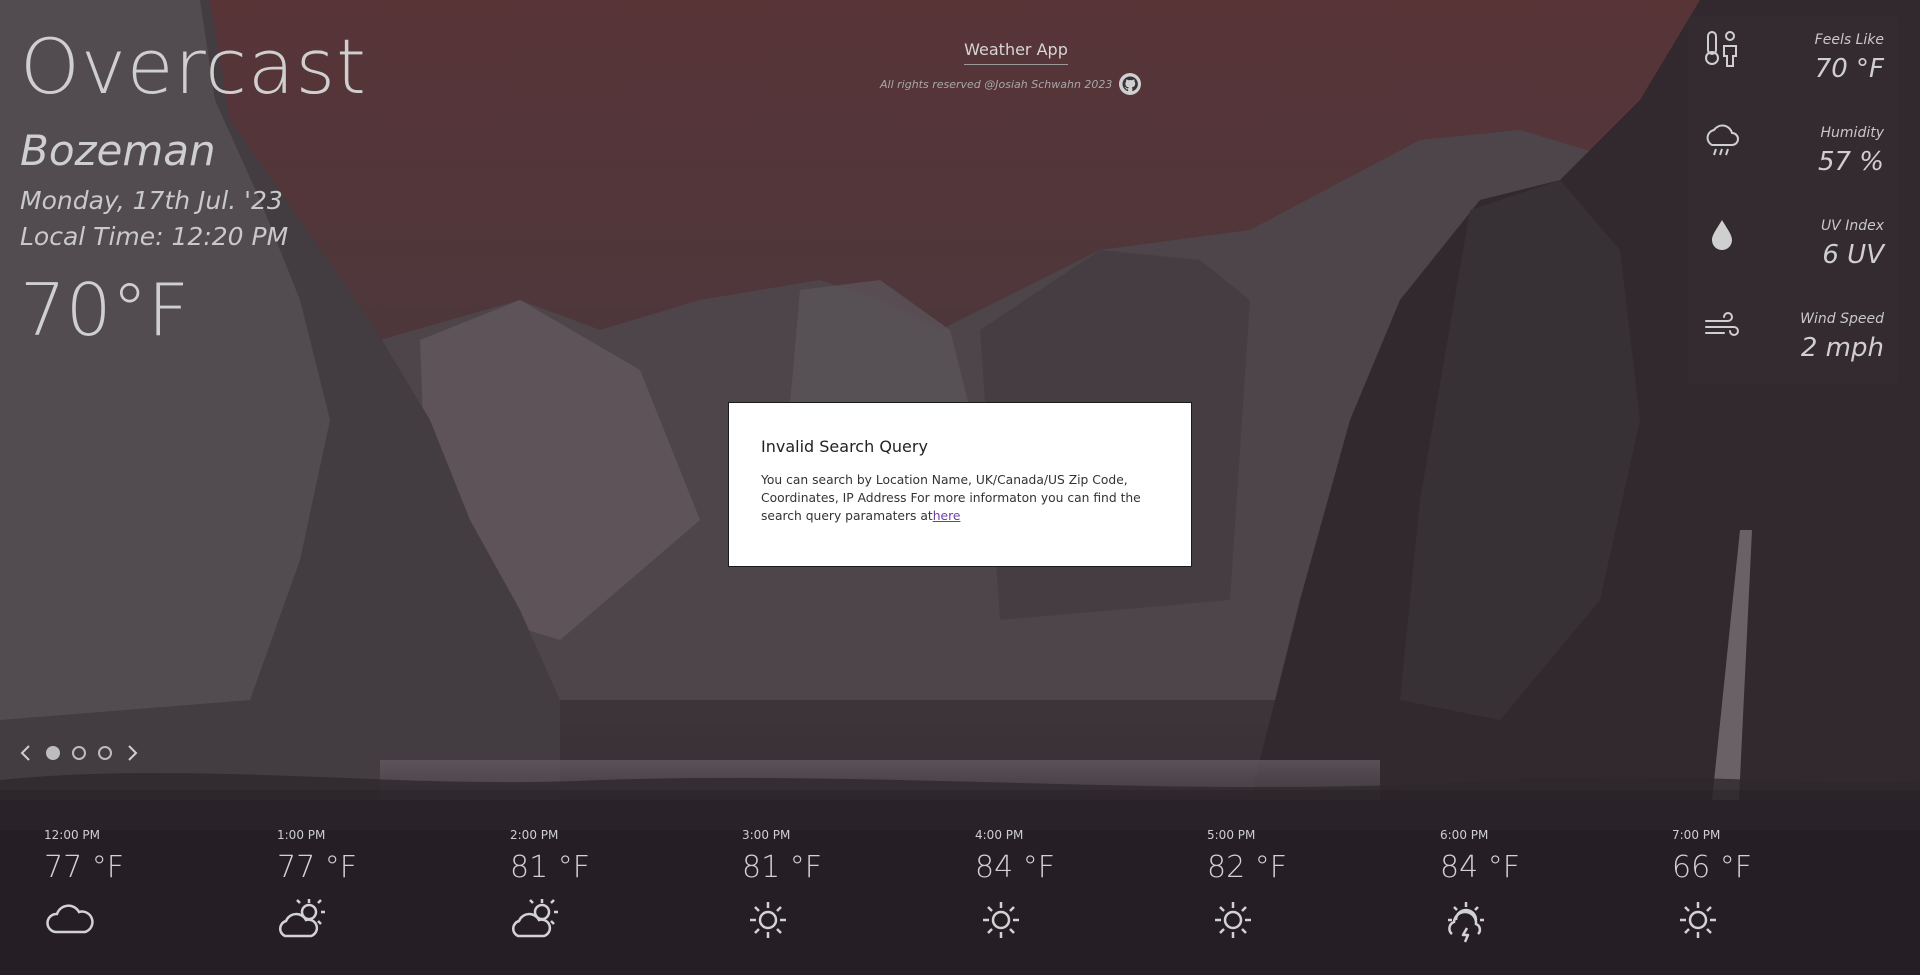 This screenshot has width=1920, height=975. What do you see at coordinates (1231, 835) in the screenshot?
I see `hour-time: 5:00 PM` at bounding box center [1231, 835].